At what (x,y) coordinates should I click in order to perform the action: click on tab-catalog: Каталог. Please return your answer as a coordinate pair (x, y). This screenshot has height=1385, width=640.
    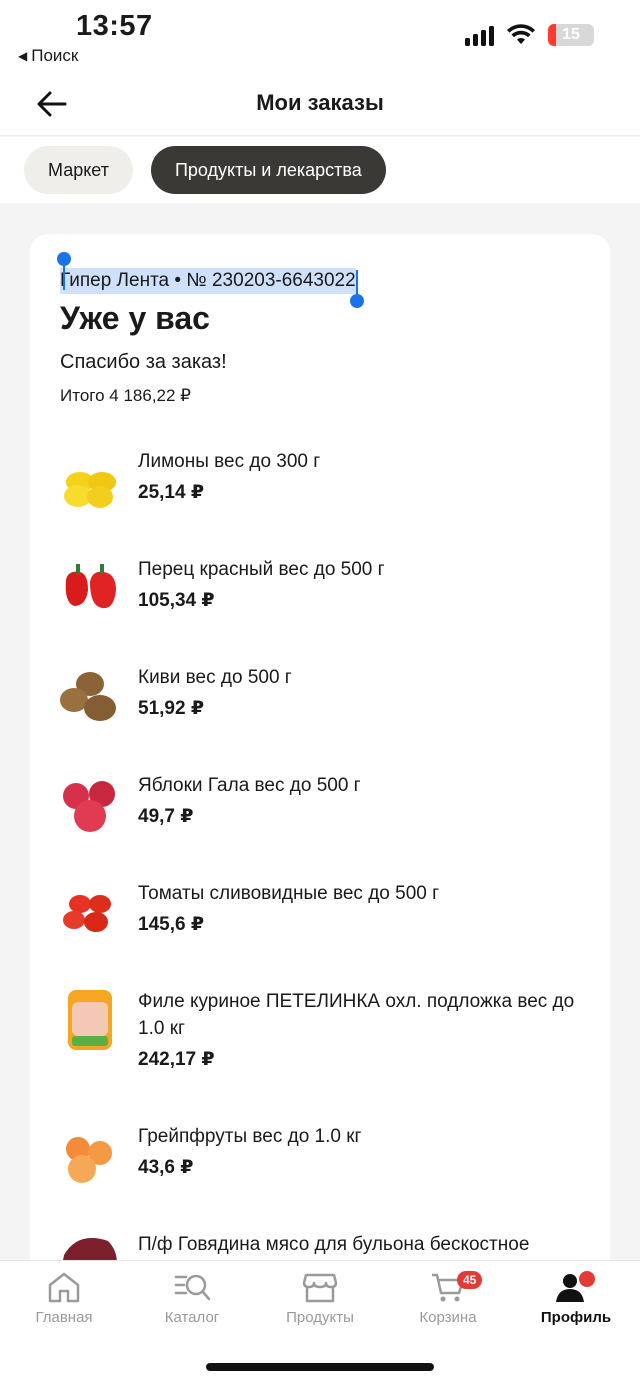
    Looking at the image, I should click on (192, 1296).